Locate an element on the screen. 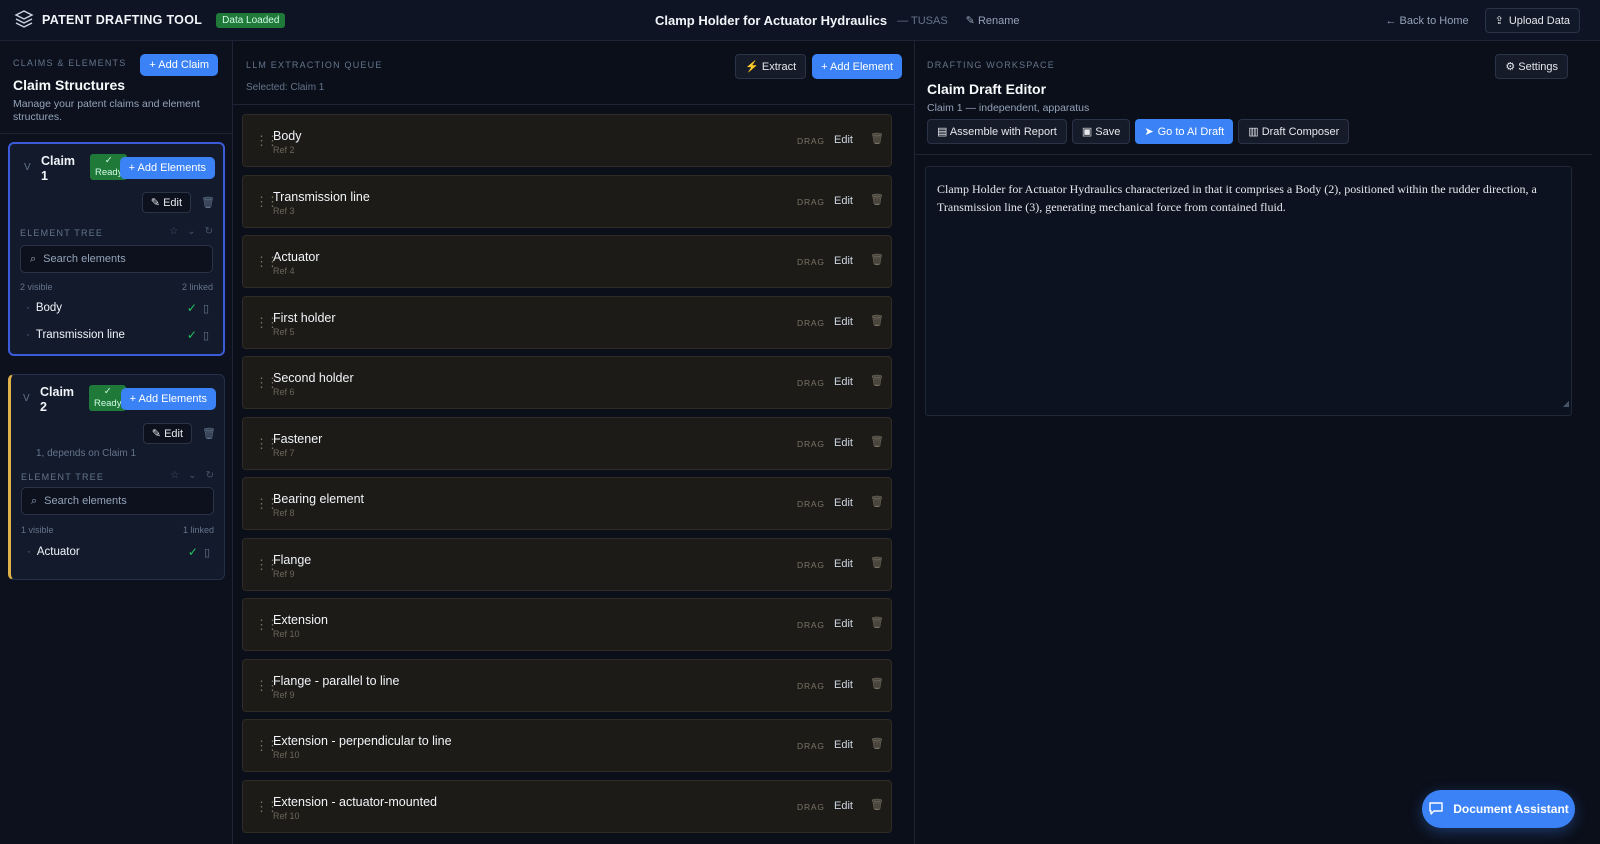 This screenshot has width=1600, height=844. draft-composer-button: ▥ Draft Composer is located at coordinates (1294, 131).